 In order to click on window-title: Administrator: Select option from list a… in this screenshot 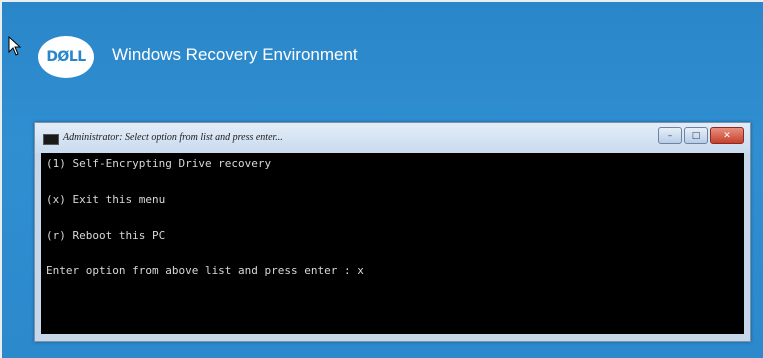, I will do `click(173, 137)`.